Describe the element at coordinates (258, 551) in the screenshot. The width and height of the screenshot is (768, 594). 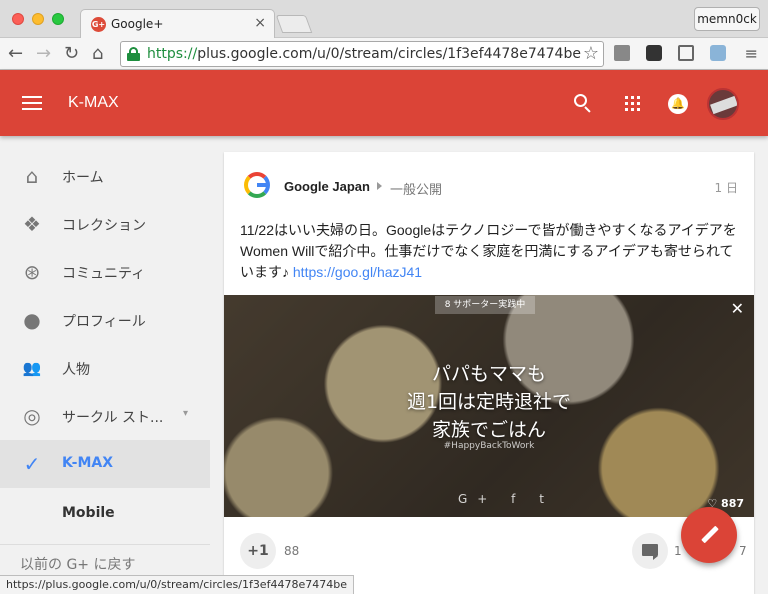
I see `plus-one-button: +1` at that location.